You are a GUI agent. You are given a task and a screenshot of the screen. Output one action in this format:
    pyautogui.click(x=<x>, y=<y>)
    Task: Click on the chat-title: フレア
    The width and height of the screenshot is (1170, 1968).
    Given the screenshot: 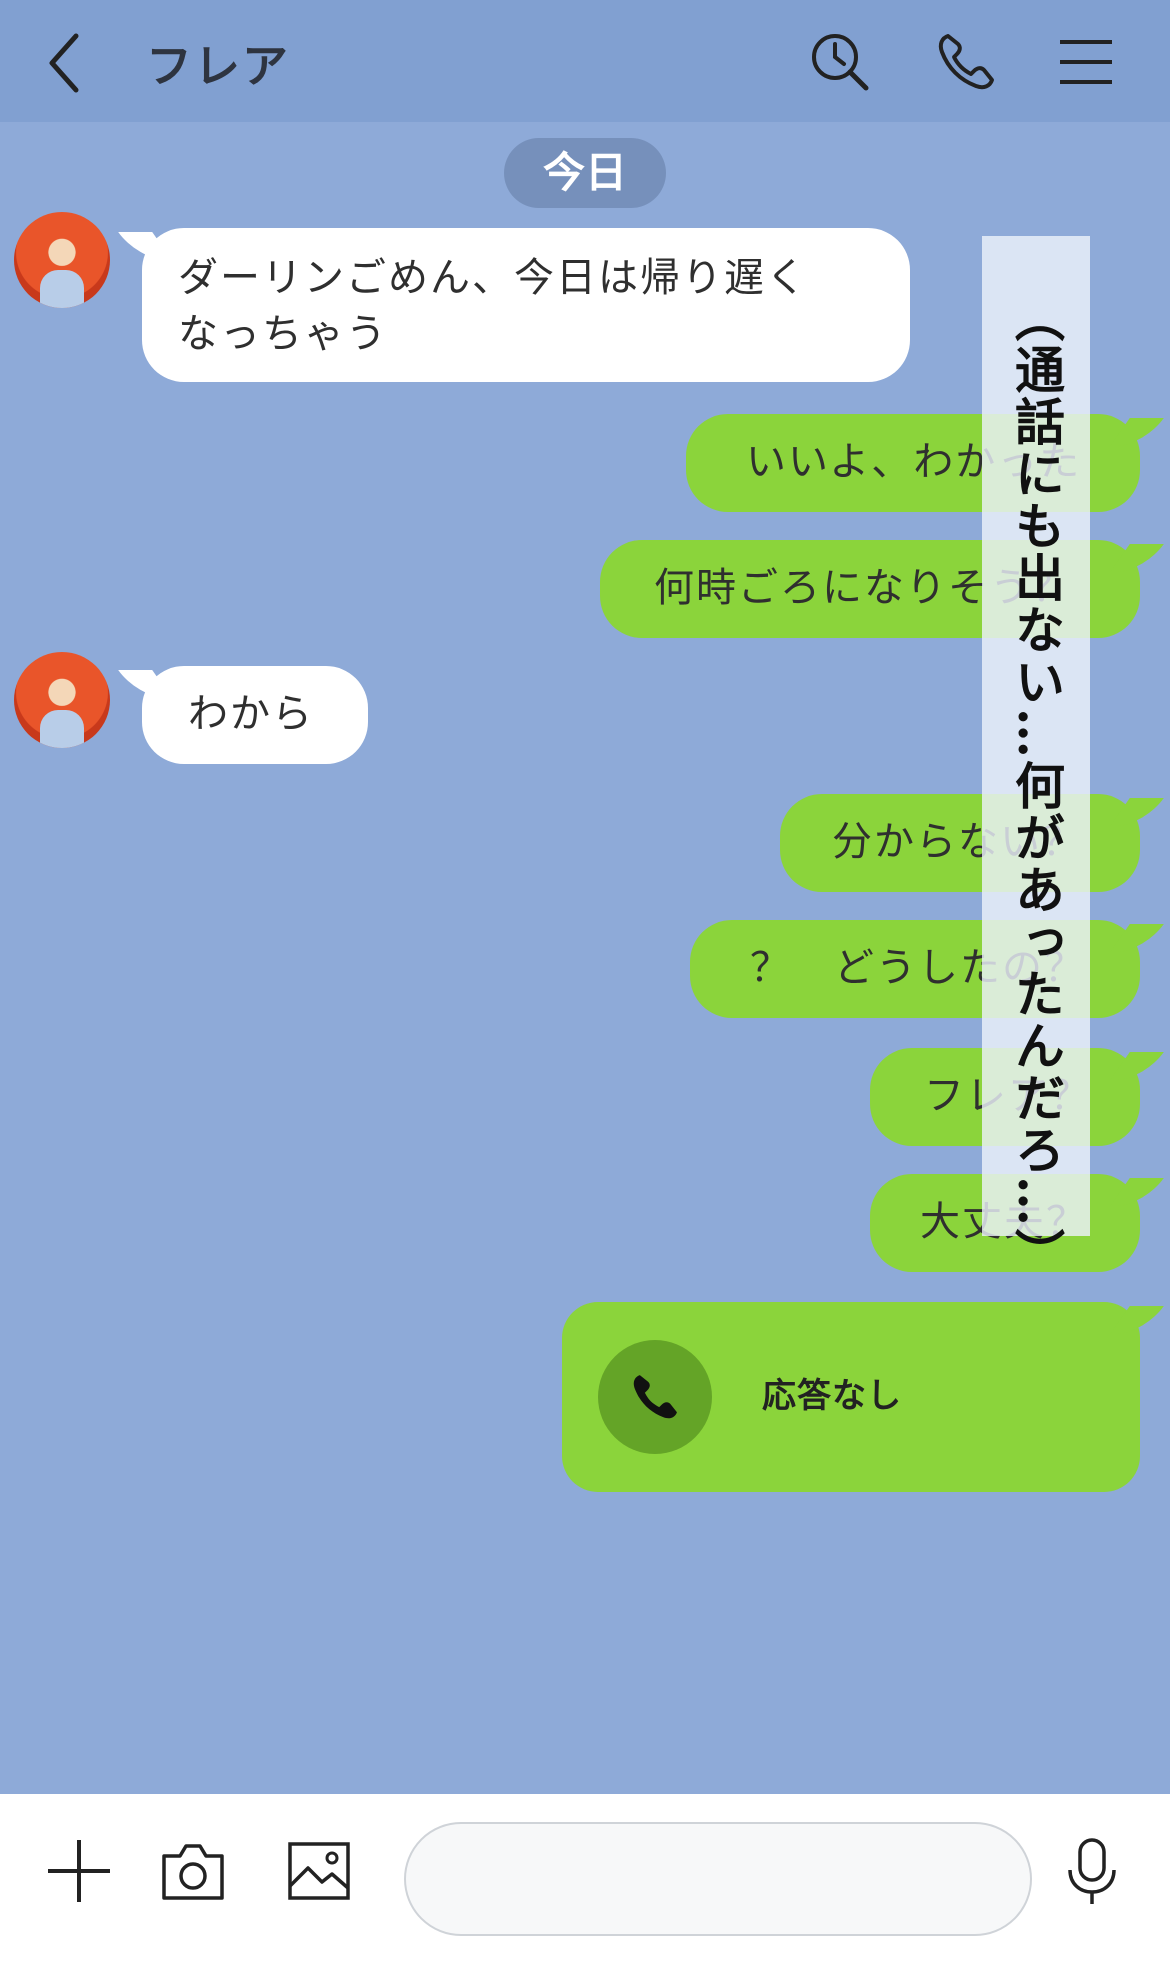 What is the action you would take?
    pyautogui.click(x=218, y=66)
    